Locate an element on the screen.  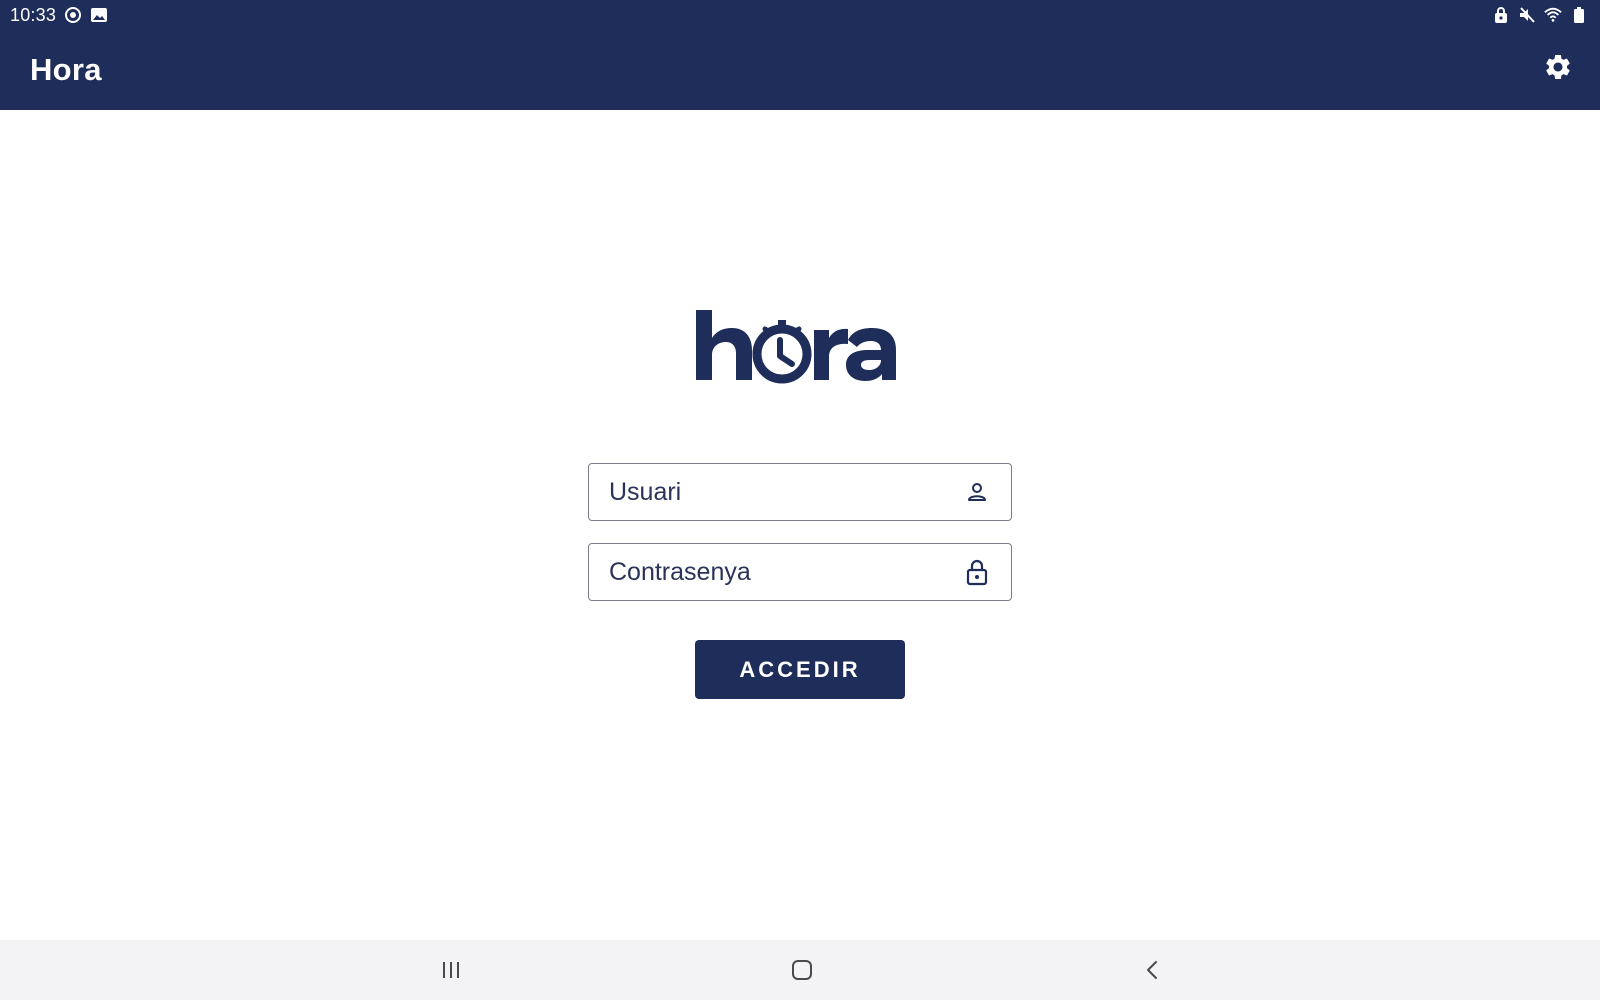
hora-logo is located at coordinates (800, 345).